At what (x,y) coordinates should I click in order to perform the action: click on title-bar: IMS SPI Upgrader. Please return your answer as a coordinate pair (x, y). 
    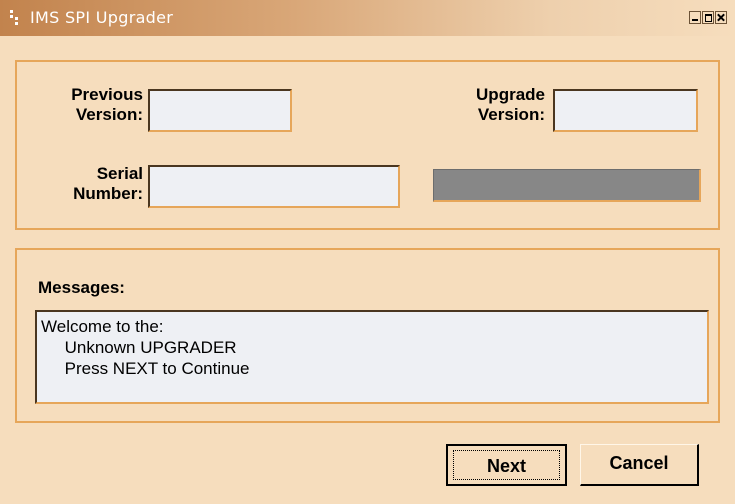
    Looking at the image, I should click on (367, 18).